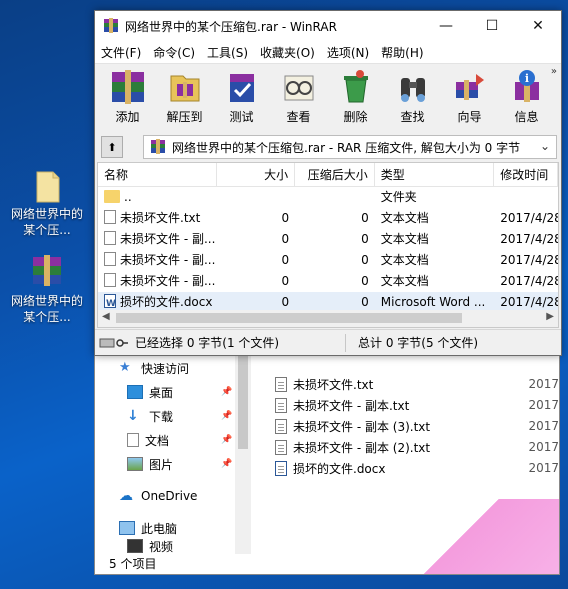 This screenshot has width=568, height=589. I want to click on view-icon, so click(298, 88).